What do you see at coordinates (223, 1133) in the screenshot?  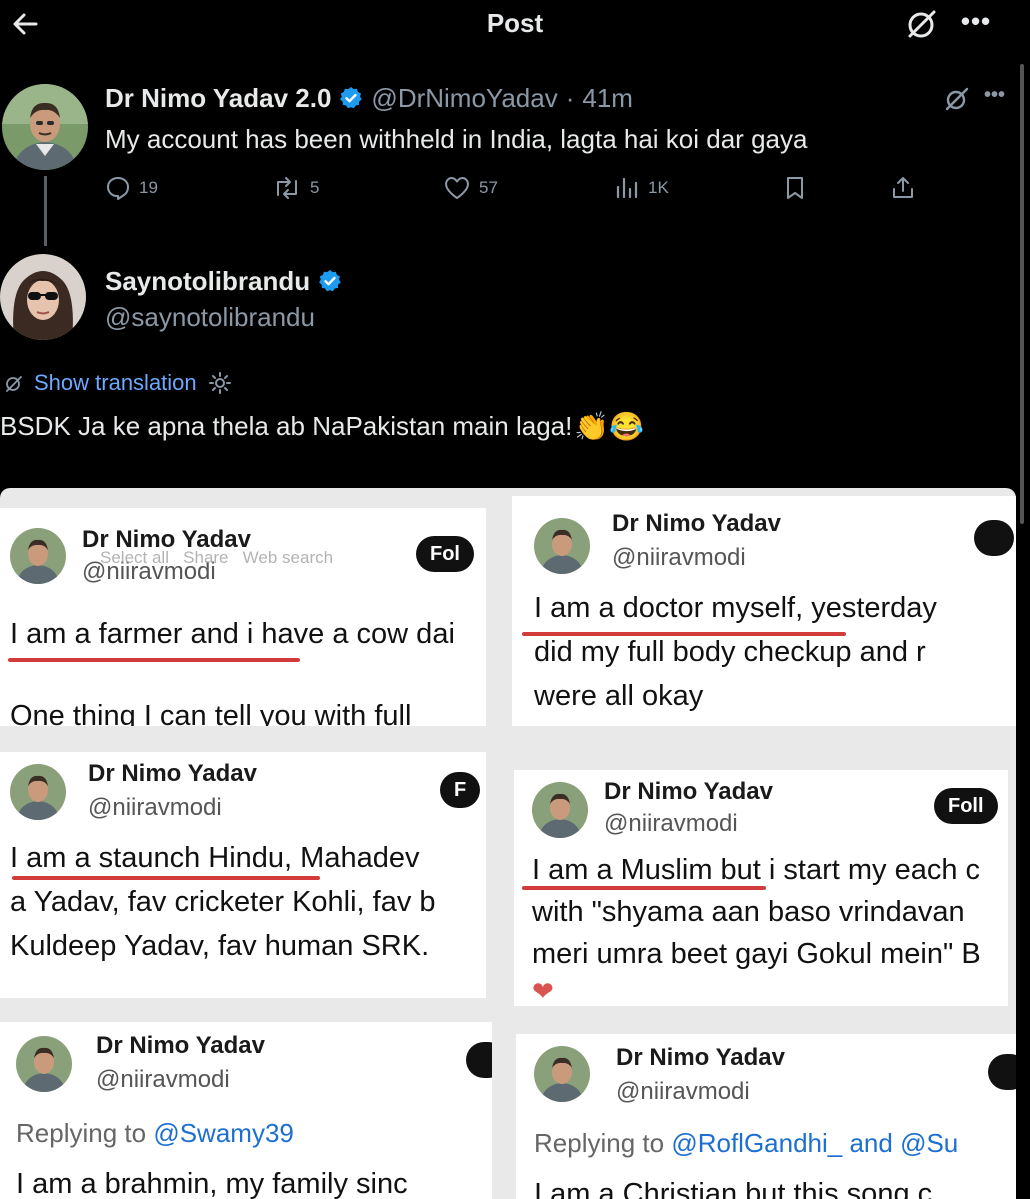 I see `replying-handle: @Swamy39` at bounding box center [223, 1133].